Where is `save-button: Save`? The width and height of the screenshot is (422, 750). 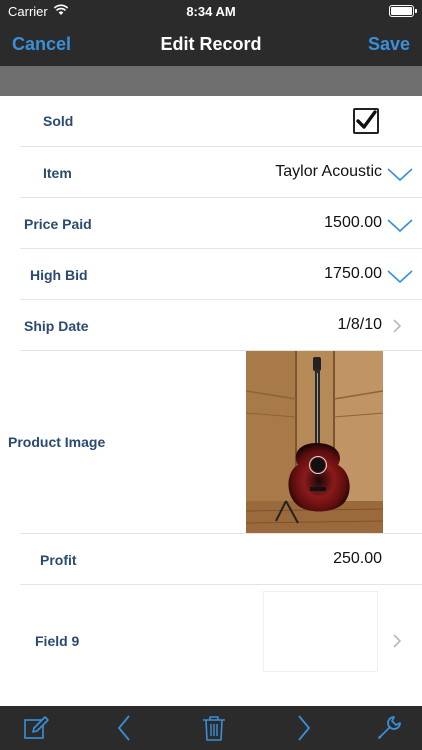
save-button: Save is located at coordinates (389, 44).